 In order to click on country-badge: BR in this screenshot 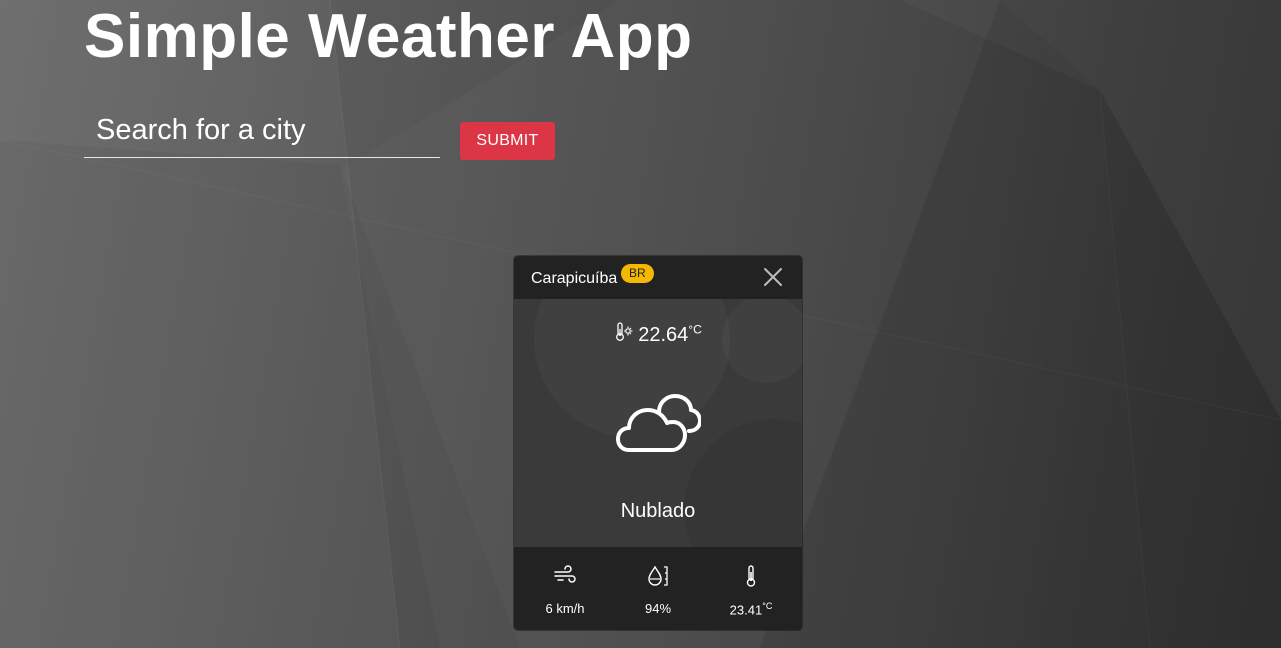, I will do `click(637, 273)`.